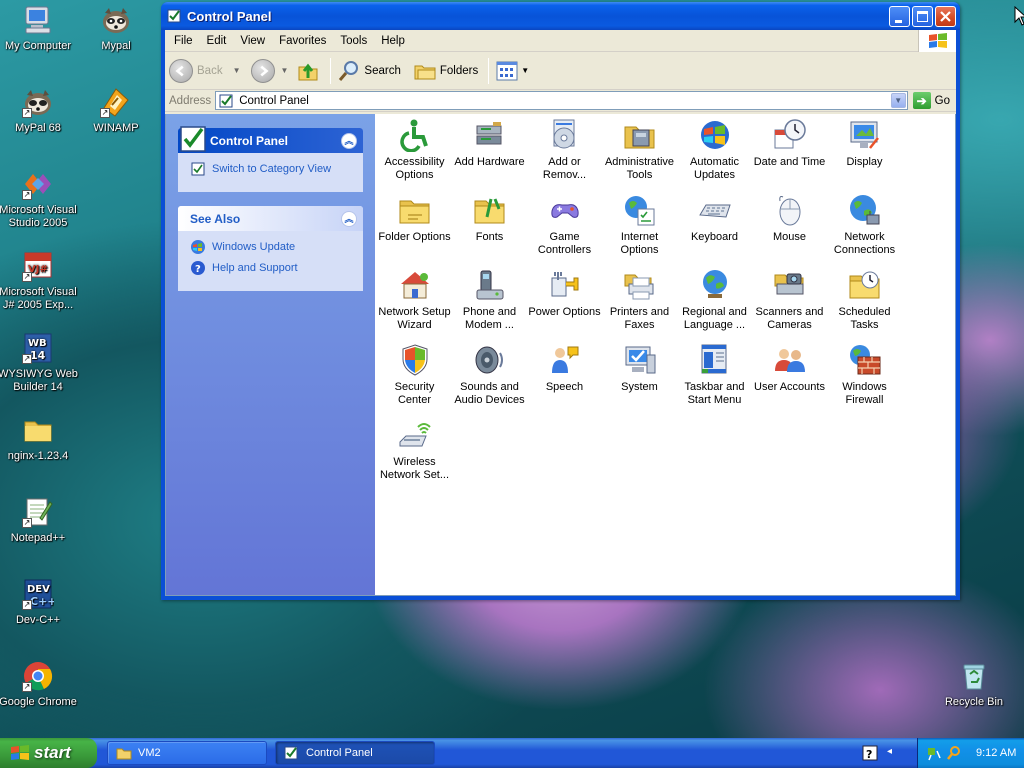 The width and height of the screenshot is (1024, 768). I want to click on search-button: Search, so click(369, 71).